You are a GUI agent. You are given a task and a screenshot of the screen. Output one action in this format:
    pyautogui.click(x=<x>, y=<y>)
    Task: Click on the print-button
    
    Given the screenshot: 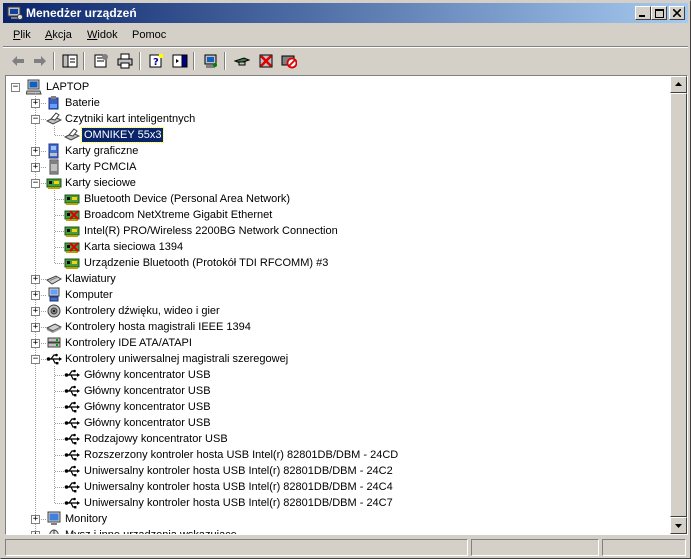 What is the action you would take?
    pyautogui.click(x=125, y=61)
    